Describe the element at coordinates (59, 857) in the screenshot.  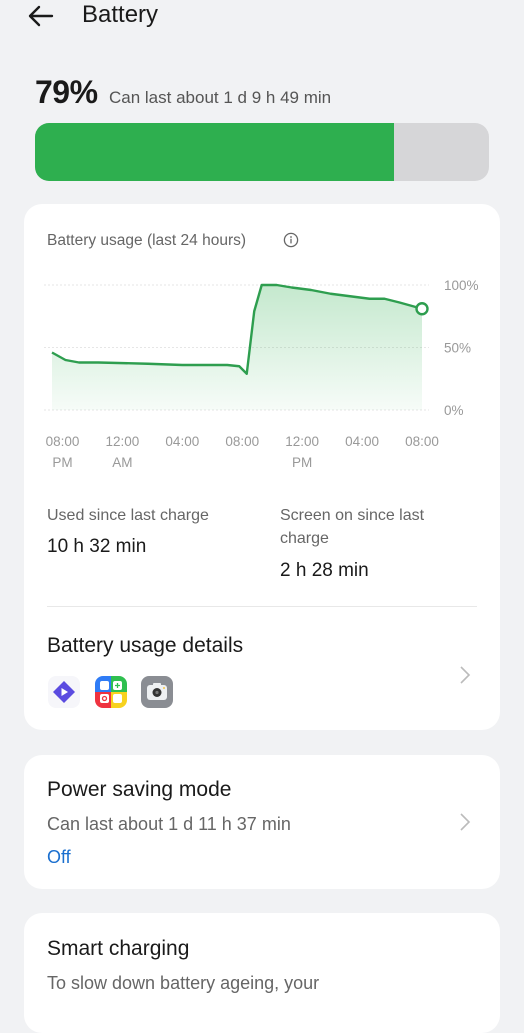
I see `power-saving-state: Off` at that location.